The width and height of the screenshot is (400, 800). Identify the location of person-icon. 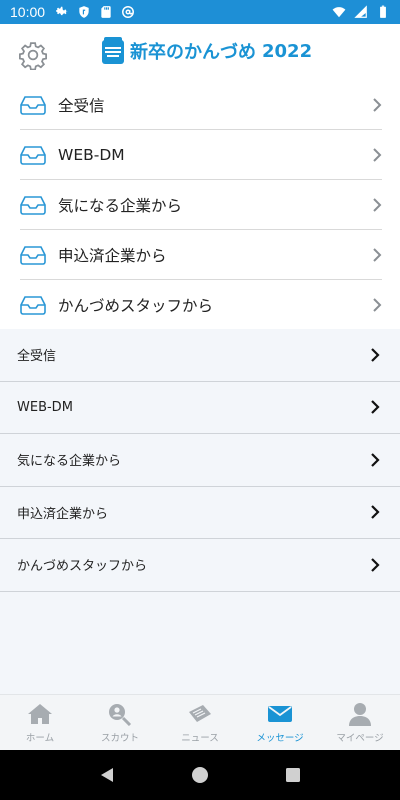
(360, 714).